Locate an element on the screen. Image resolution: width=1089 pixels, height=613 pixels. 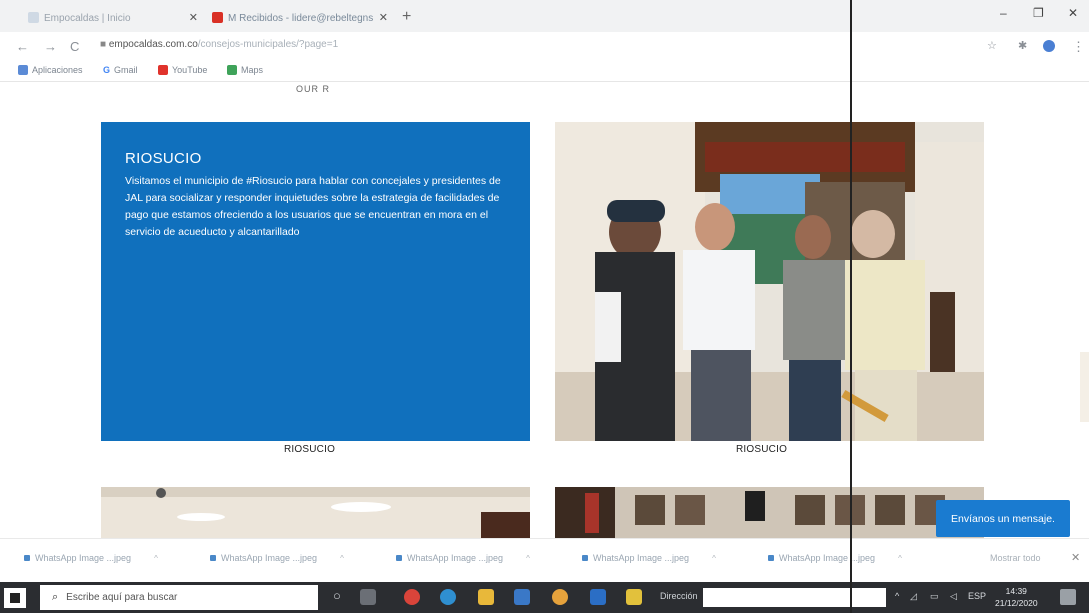
start-button is located at coordinates (15, 598).